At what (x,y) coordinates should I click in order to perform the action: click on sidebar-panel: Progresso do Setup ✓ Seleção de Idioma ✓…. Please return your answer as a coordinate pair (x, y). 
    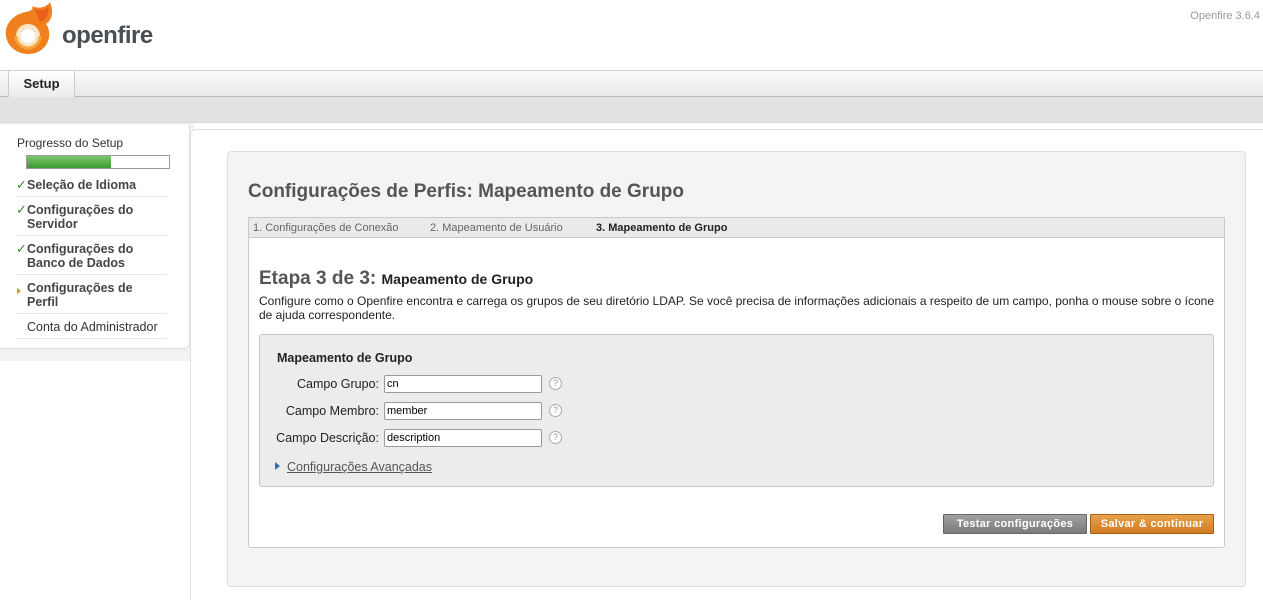
    Looking at the image, I should click on (95, 237).